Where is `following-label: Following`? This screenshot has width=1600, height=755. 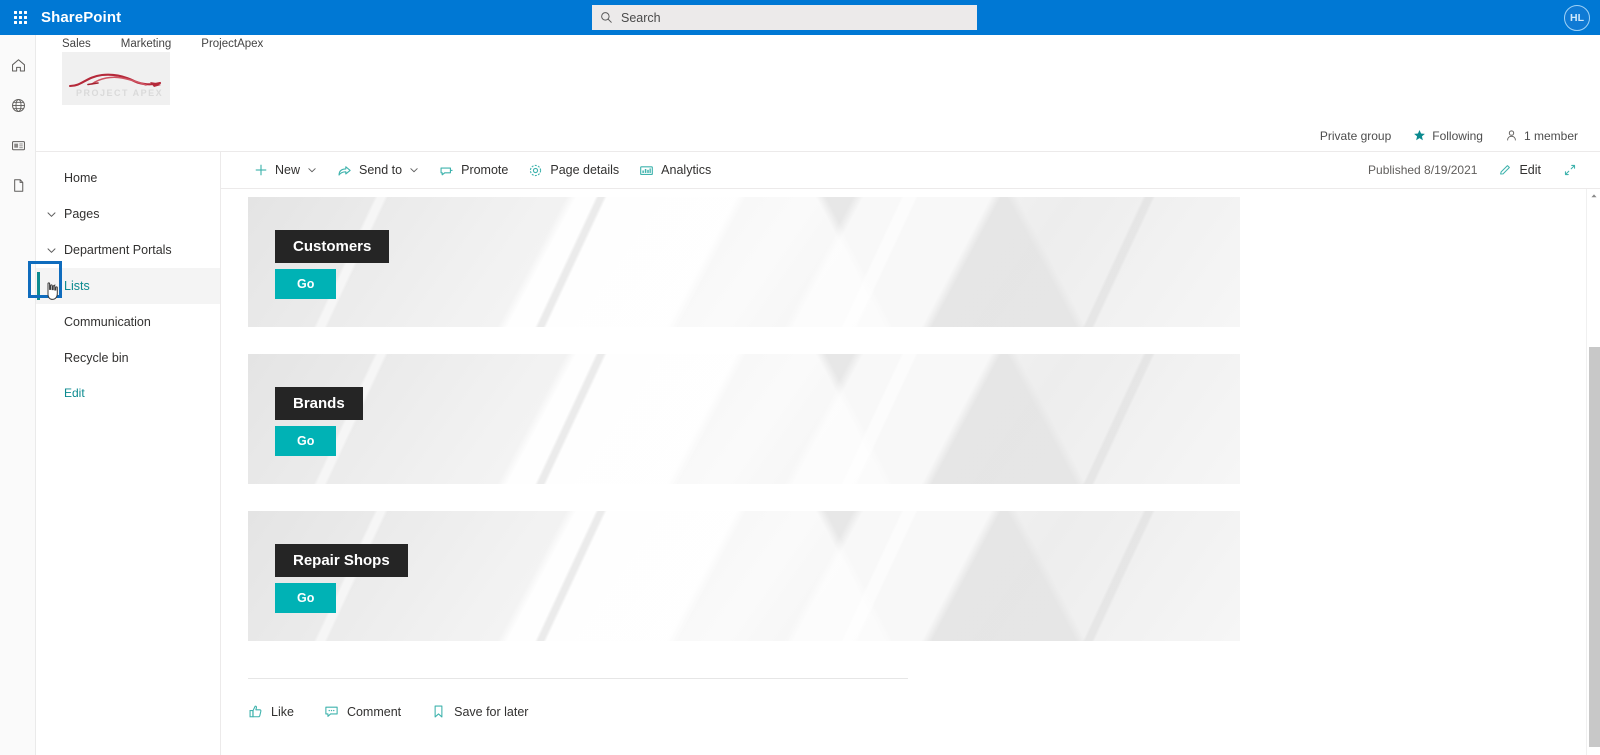 following-label: Following is located at coordinates (1457, 135).